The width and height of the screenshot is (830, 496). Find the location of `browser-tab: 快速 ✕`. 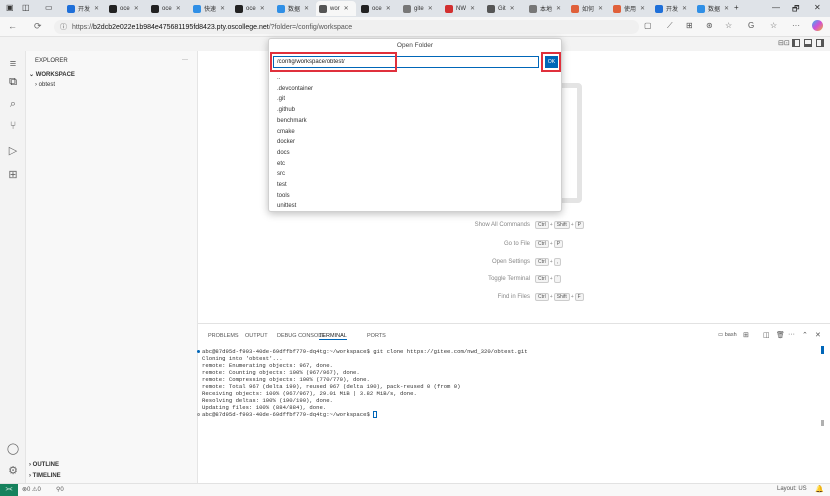

browser-tab: 快速 ✕ is located at coordinates (210, 8).